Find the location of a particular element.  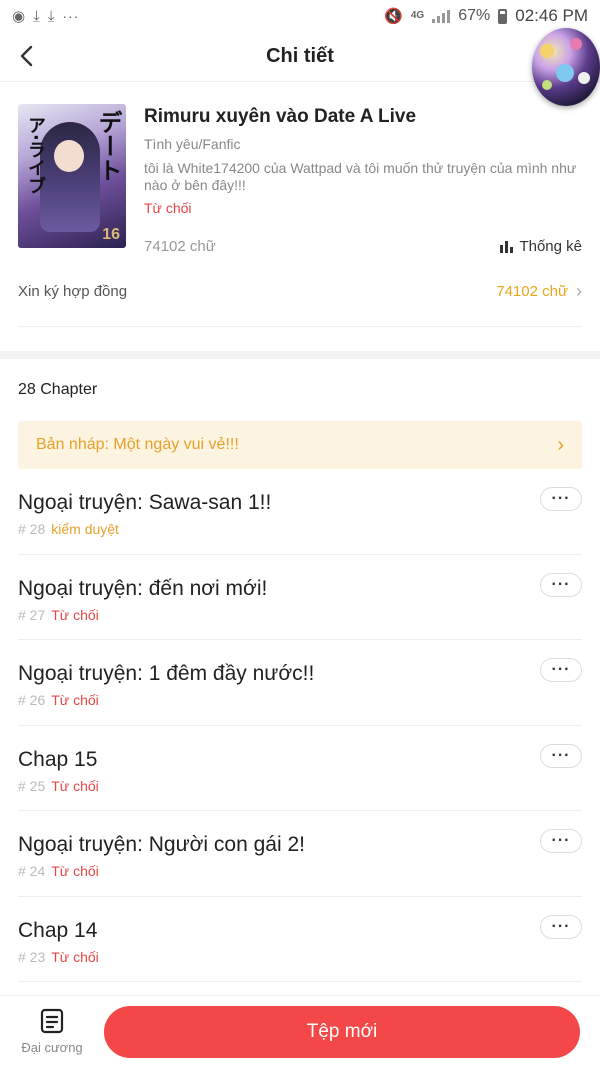

header: Chi tiết is located at coordinates (300, 67).